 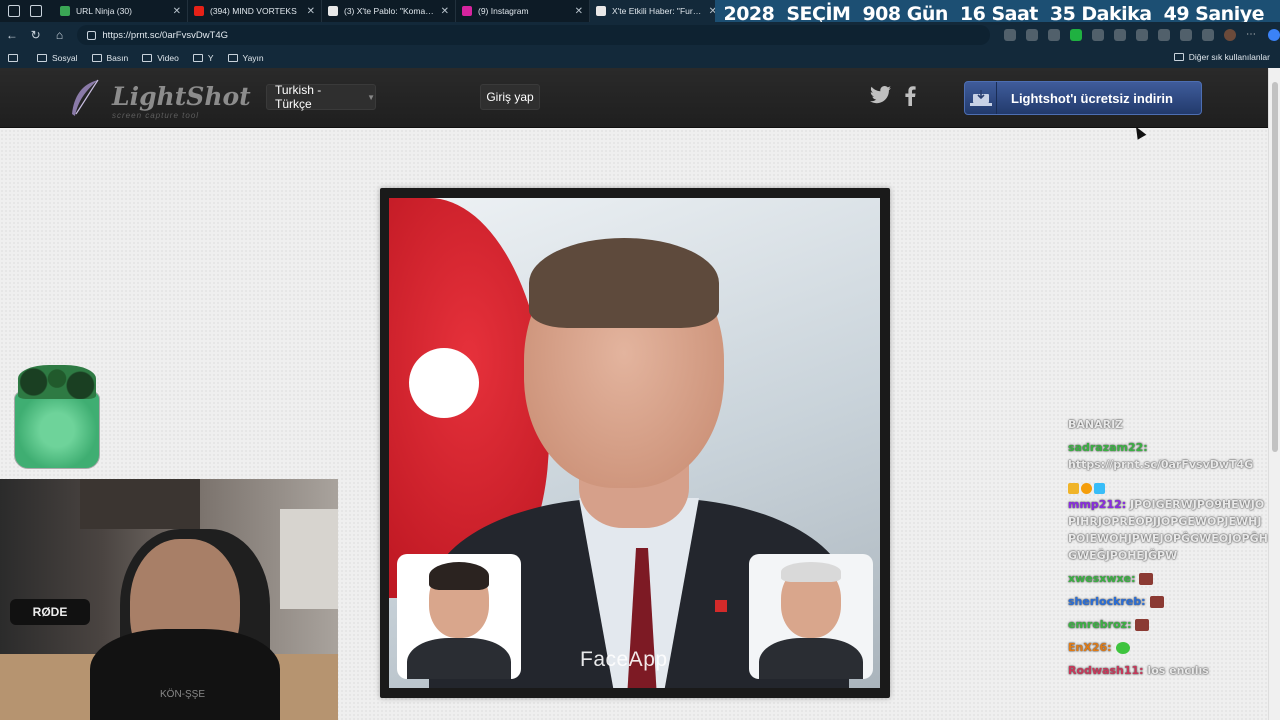 I want to click on other-bookmarks-folder: Diğer sık kullanılanlar, so click(x=1221, y=57).